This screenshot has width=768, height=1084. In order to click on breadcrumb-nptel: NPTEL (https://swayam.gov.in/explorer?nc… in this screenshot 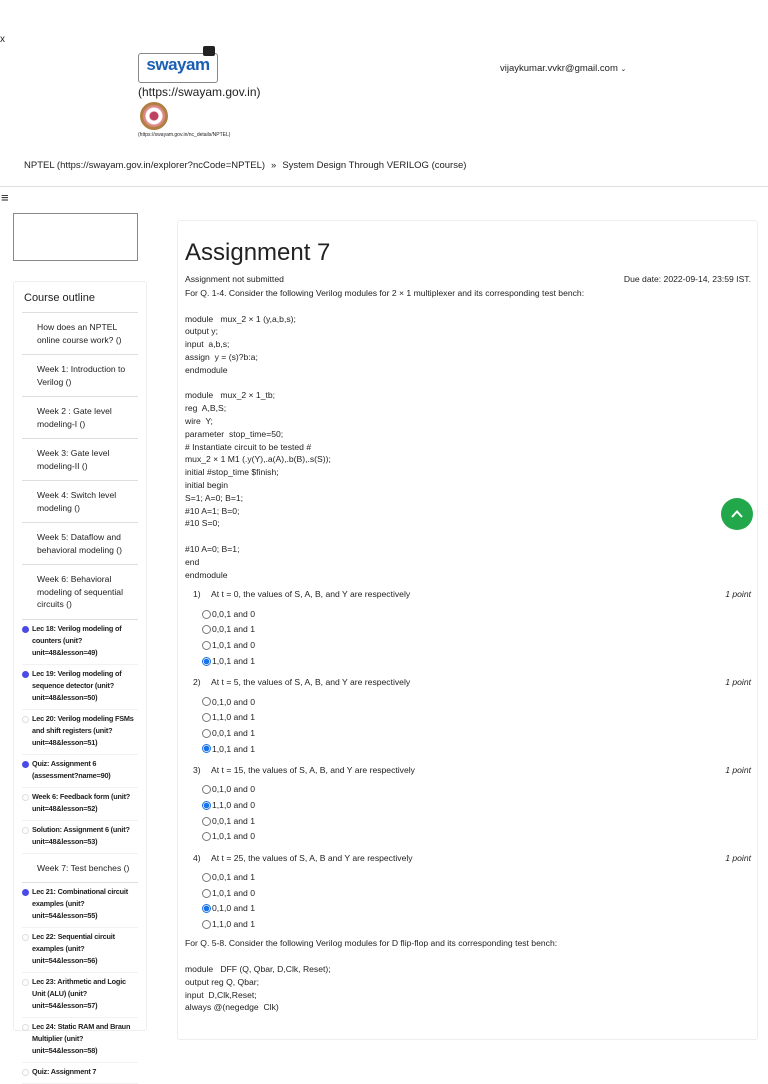, I will do `click(144, 165)`.